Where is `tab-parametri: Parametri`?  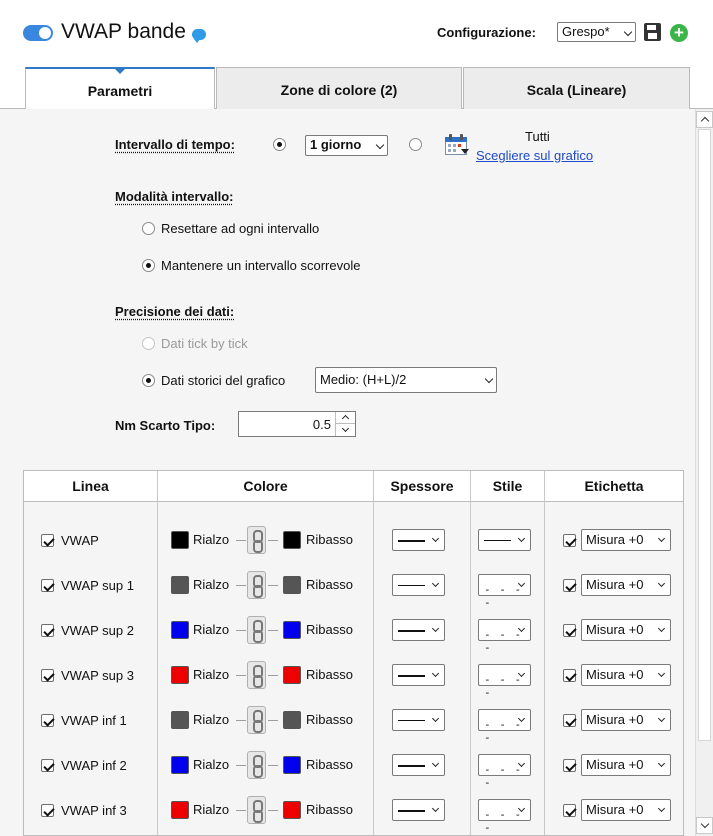
tab-parametri: Parametri is located at coordinates (120, 88).